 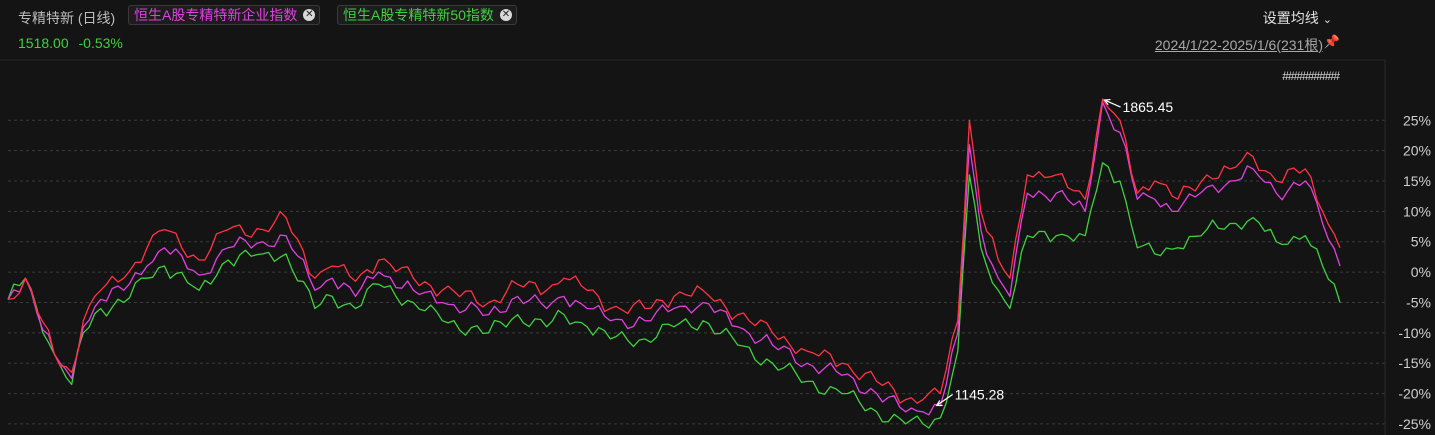 I want to click on y-tick-label: 5%, so click(x=1421, y=242).